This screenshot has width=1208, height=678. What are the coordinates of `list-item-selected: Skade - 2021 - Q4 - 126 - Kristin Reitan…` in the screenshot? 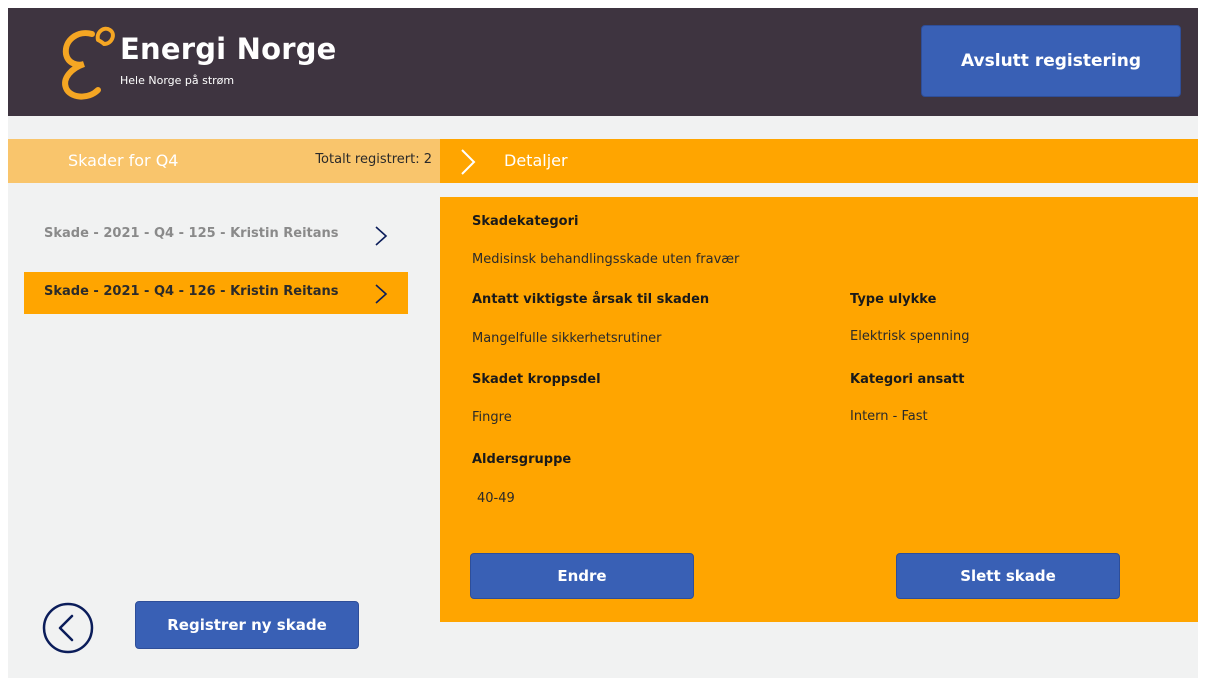 It's located at (216, 293).